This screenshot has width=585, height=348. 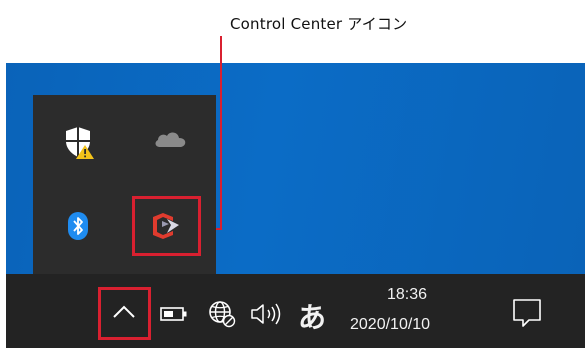 I want to click on battery-icon, so click(x=174, y=314).